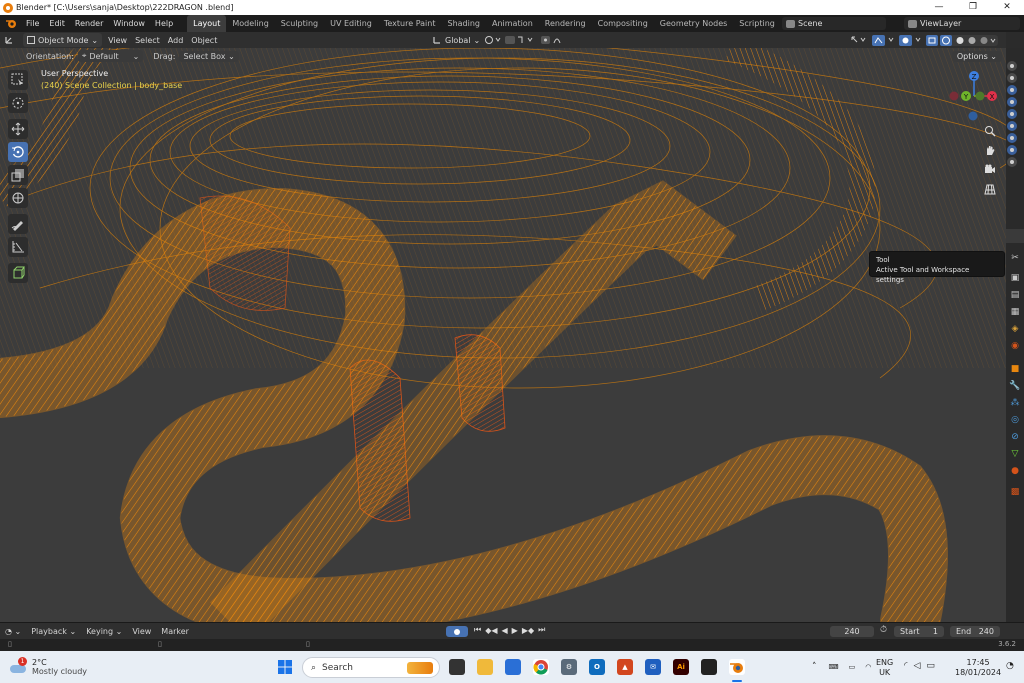 The width and height of the screenshot is (1024, 683). Describe the element at coordinates (990, 150) in the screenshot. I see `pan-button` at that location.